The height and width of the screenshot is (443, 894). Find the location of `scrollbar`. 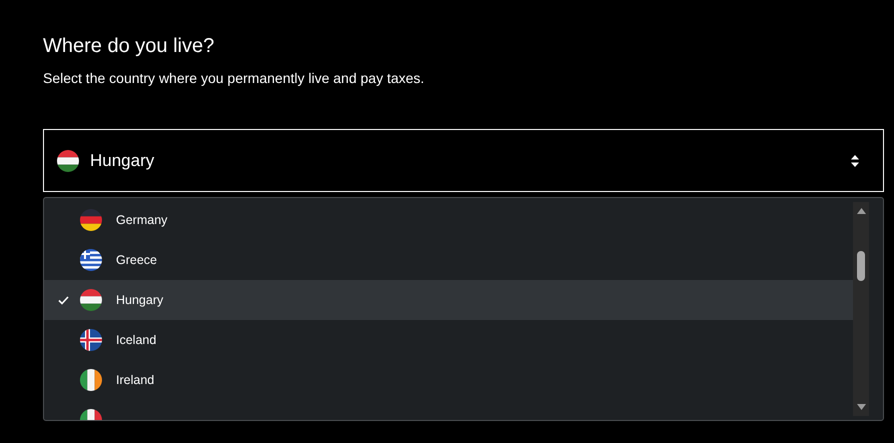

scrollbar is located at coordinates (861, 309).